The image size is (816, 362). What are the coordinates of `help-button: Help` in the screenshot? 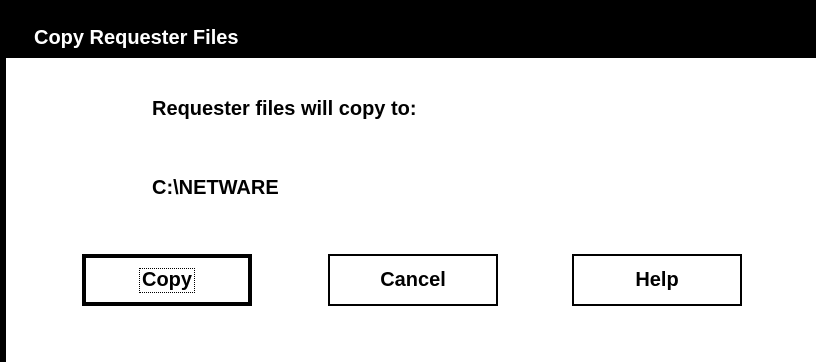 It's located at (657, 280).